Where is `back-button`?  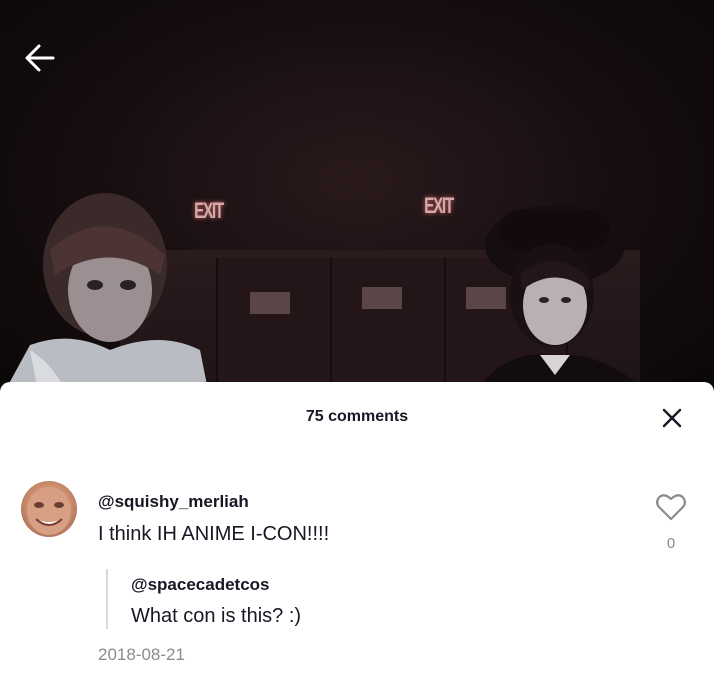
back-button is located at coordinates (40, 58).